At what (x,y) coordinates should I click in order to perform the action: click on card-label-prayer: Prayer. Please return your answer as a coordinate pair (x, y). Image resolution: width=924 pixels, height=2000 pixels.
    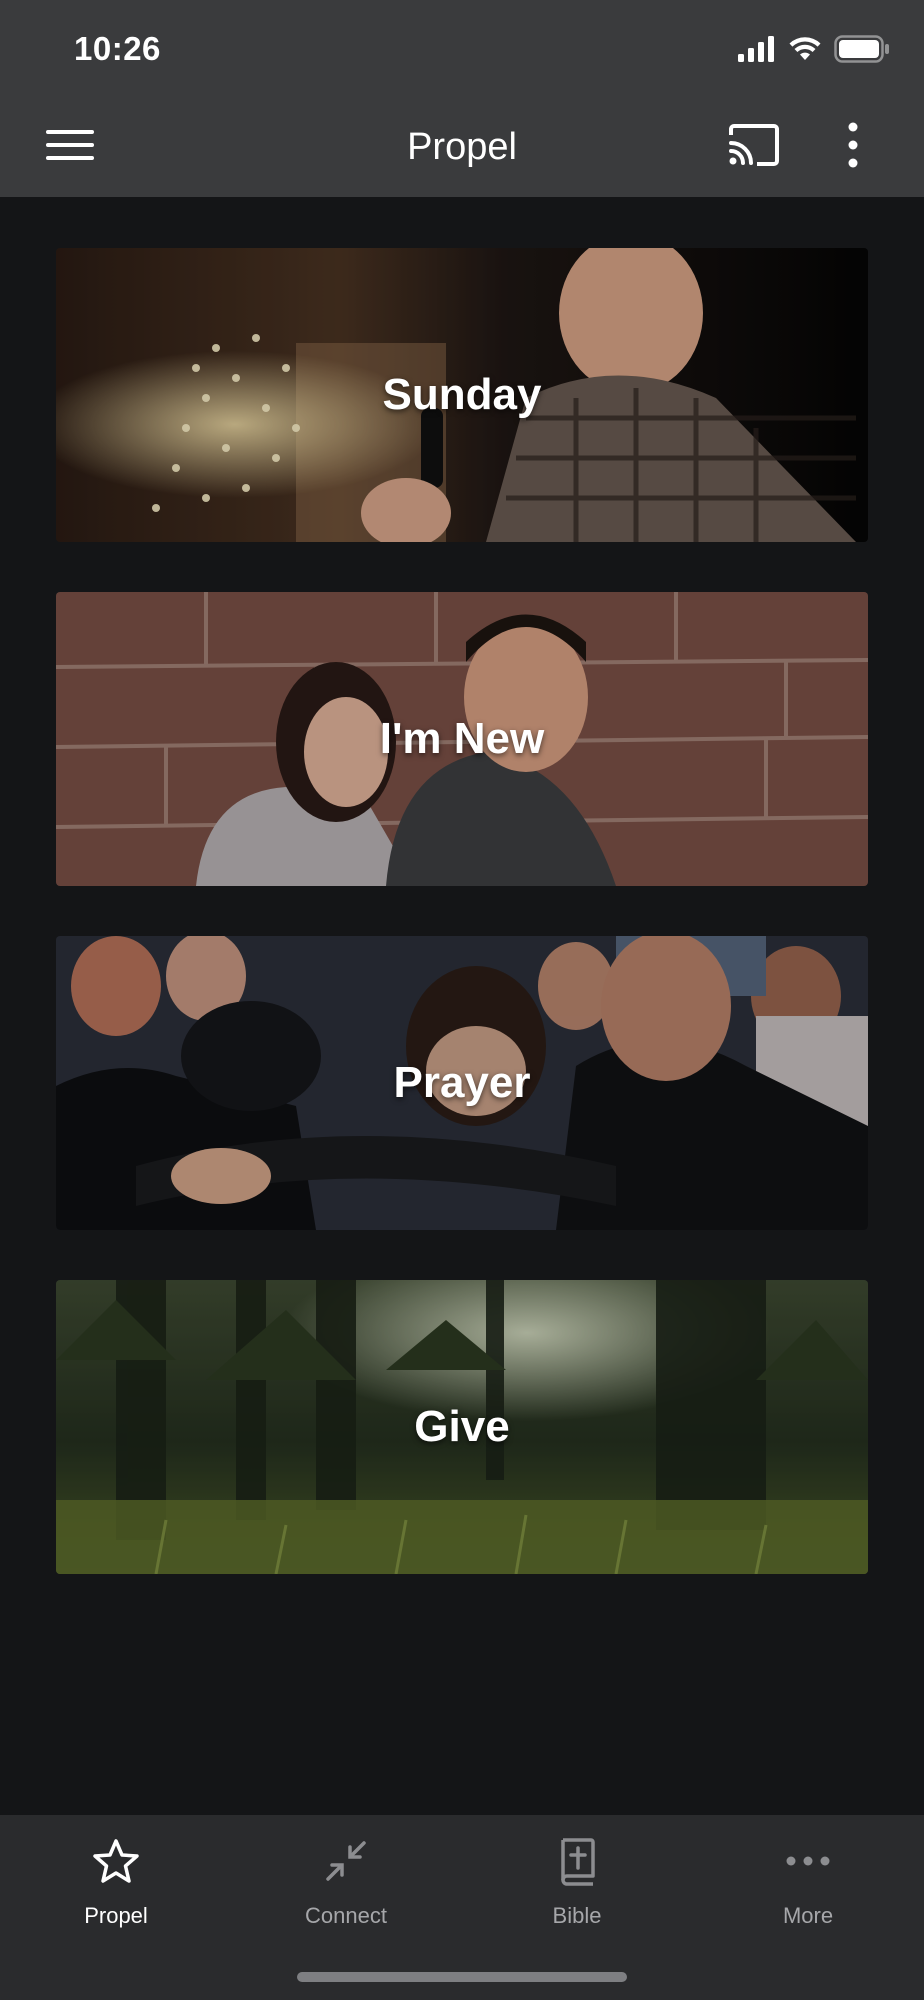
    Looking at the image, I should click on (462, 1082).